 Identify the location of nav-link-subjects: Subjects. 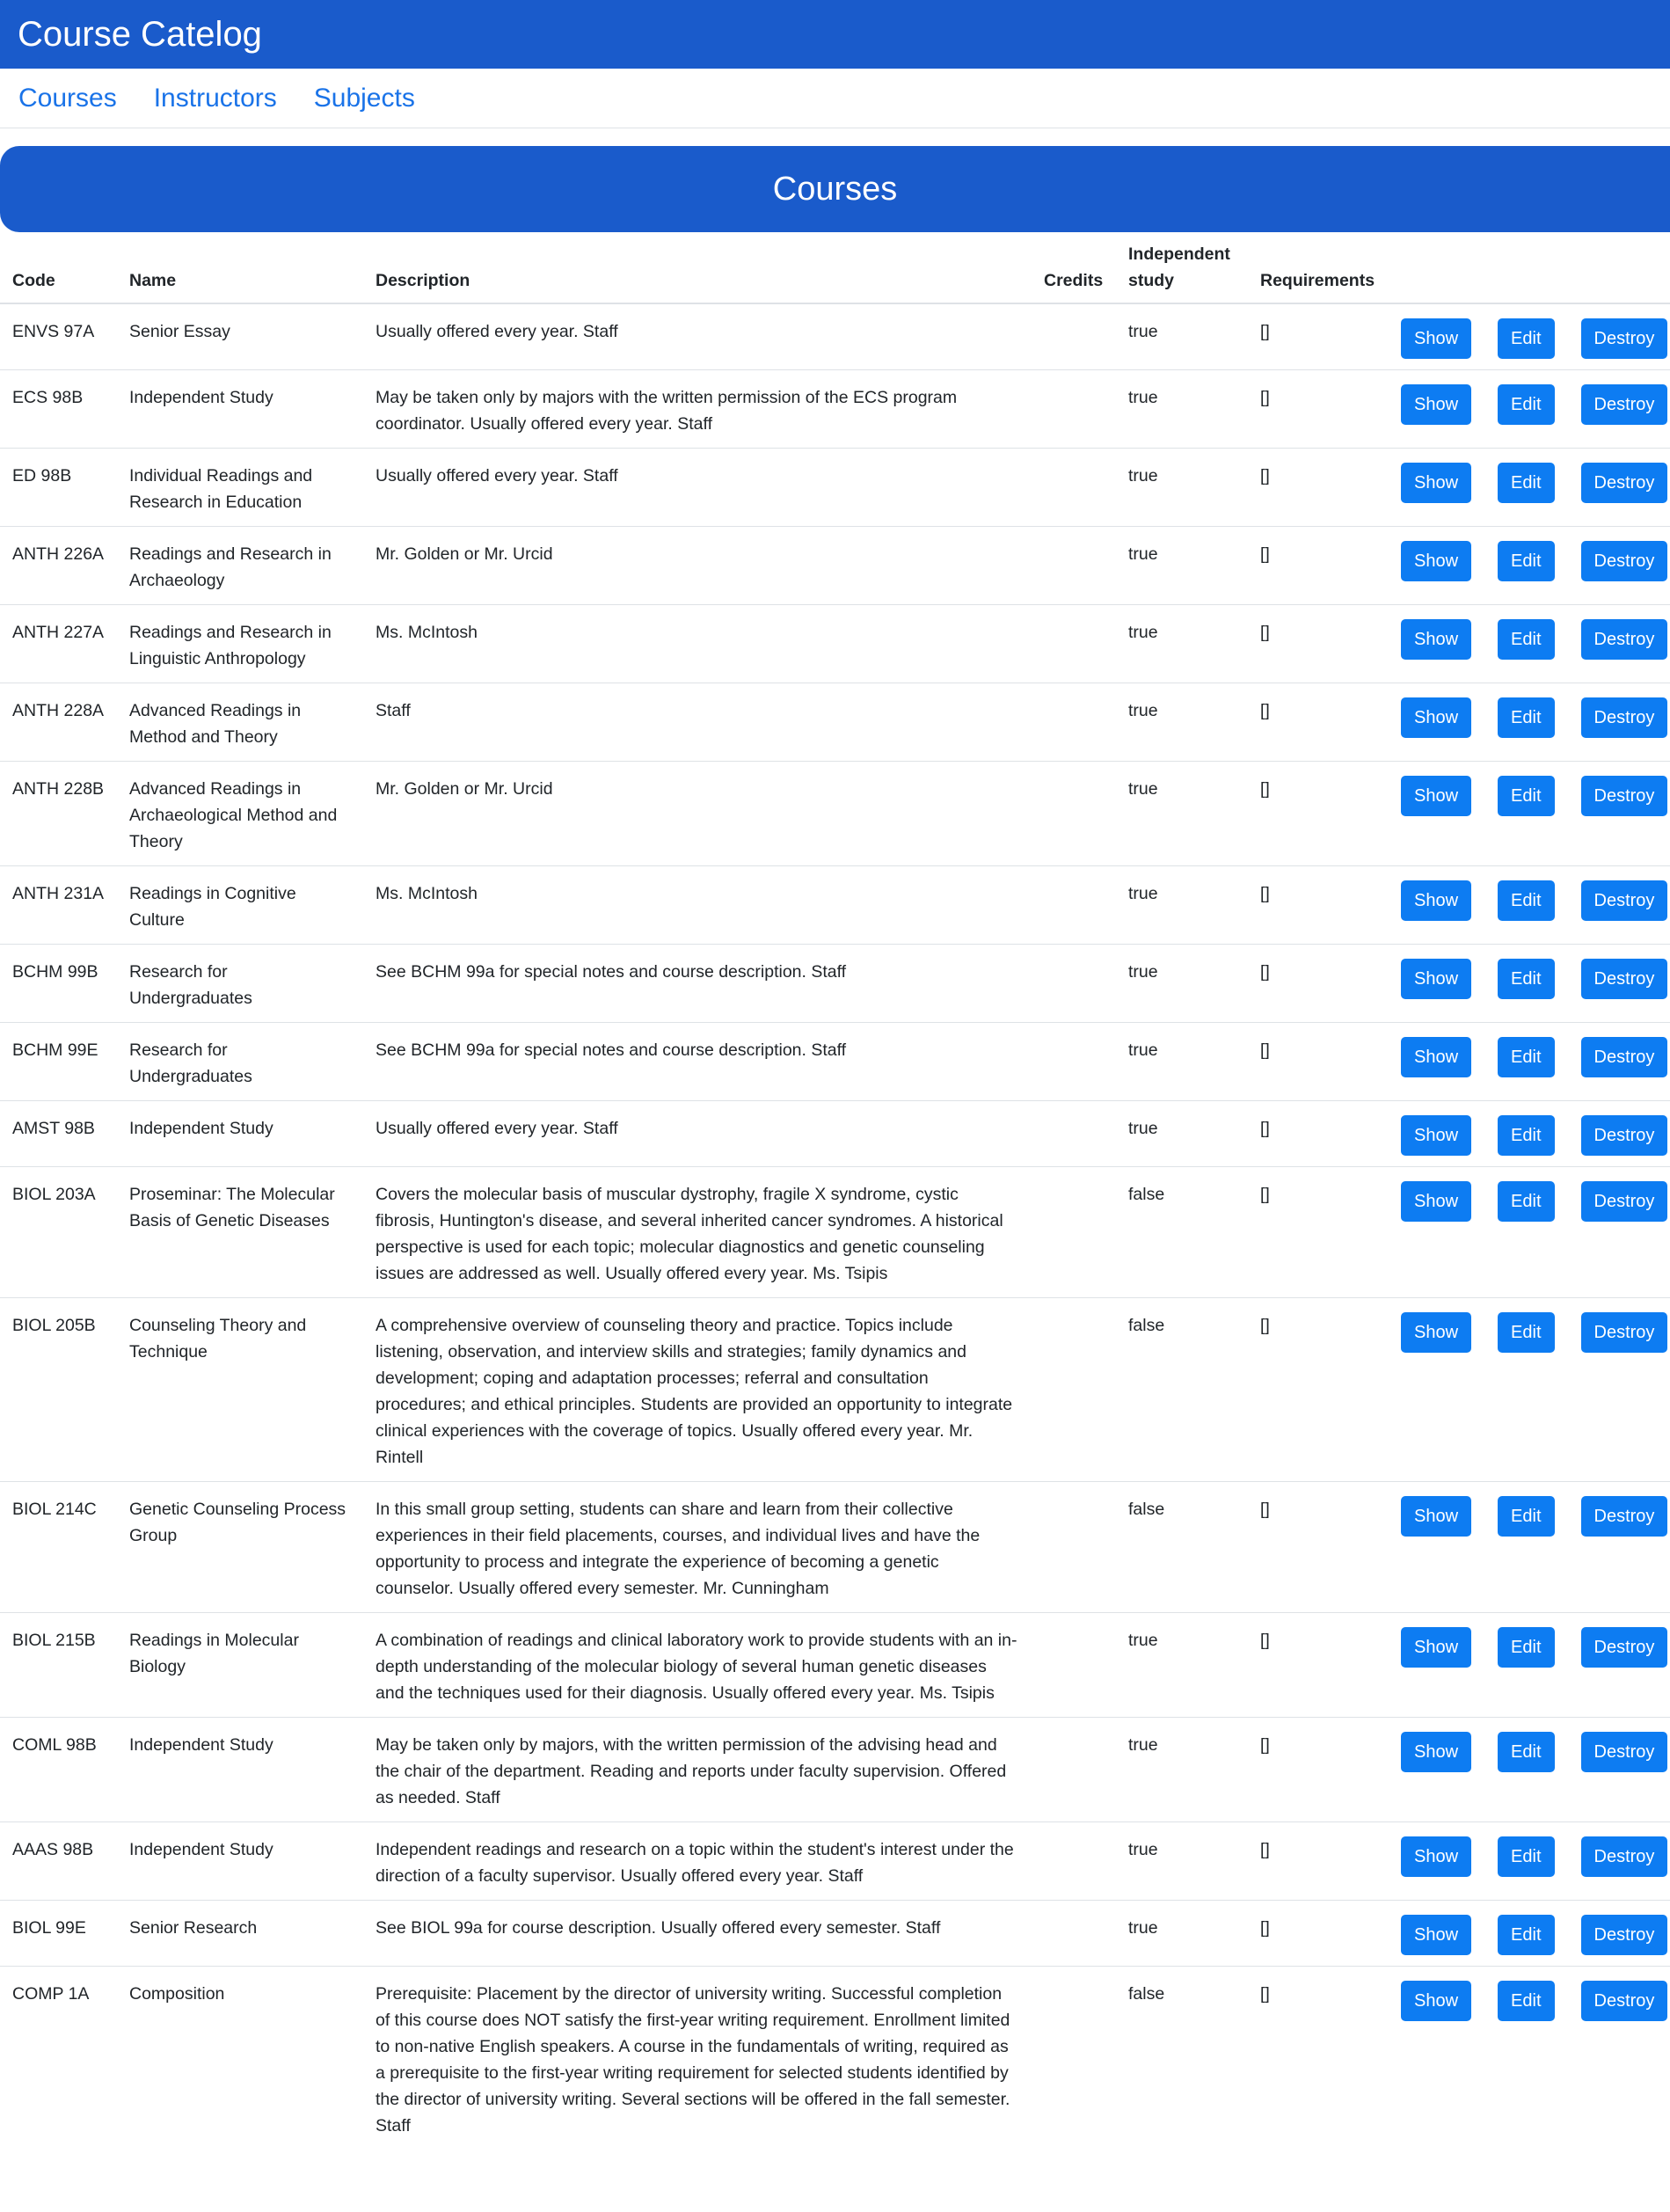
(364, 98).